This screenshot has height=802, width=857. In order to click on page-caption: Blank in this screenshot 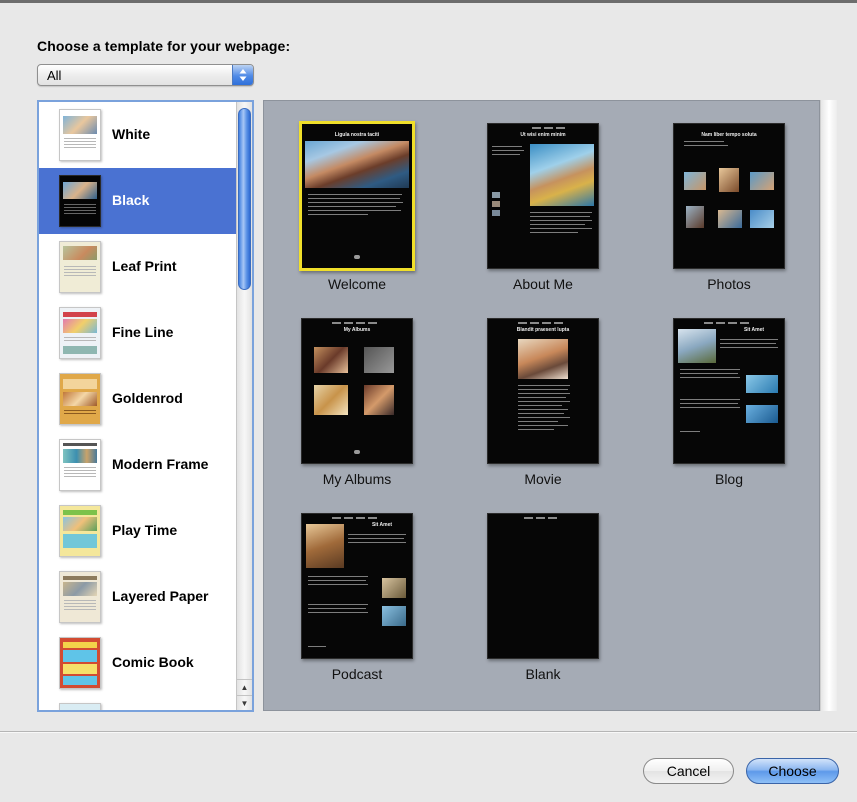, I will do `click(543, 674)`.